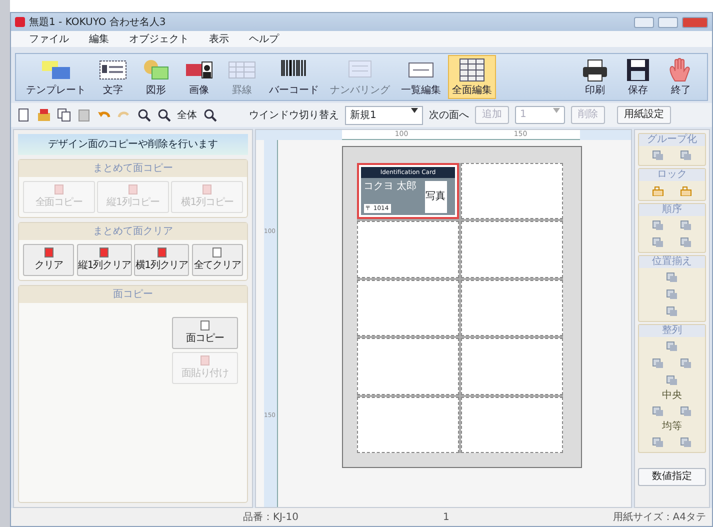  What do you see at coordinates (156, 77) in the screenshot?
I see `toolbar-button: 図形` at bounding box center [156, 77].